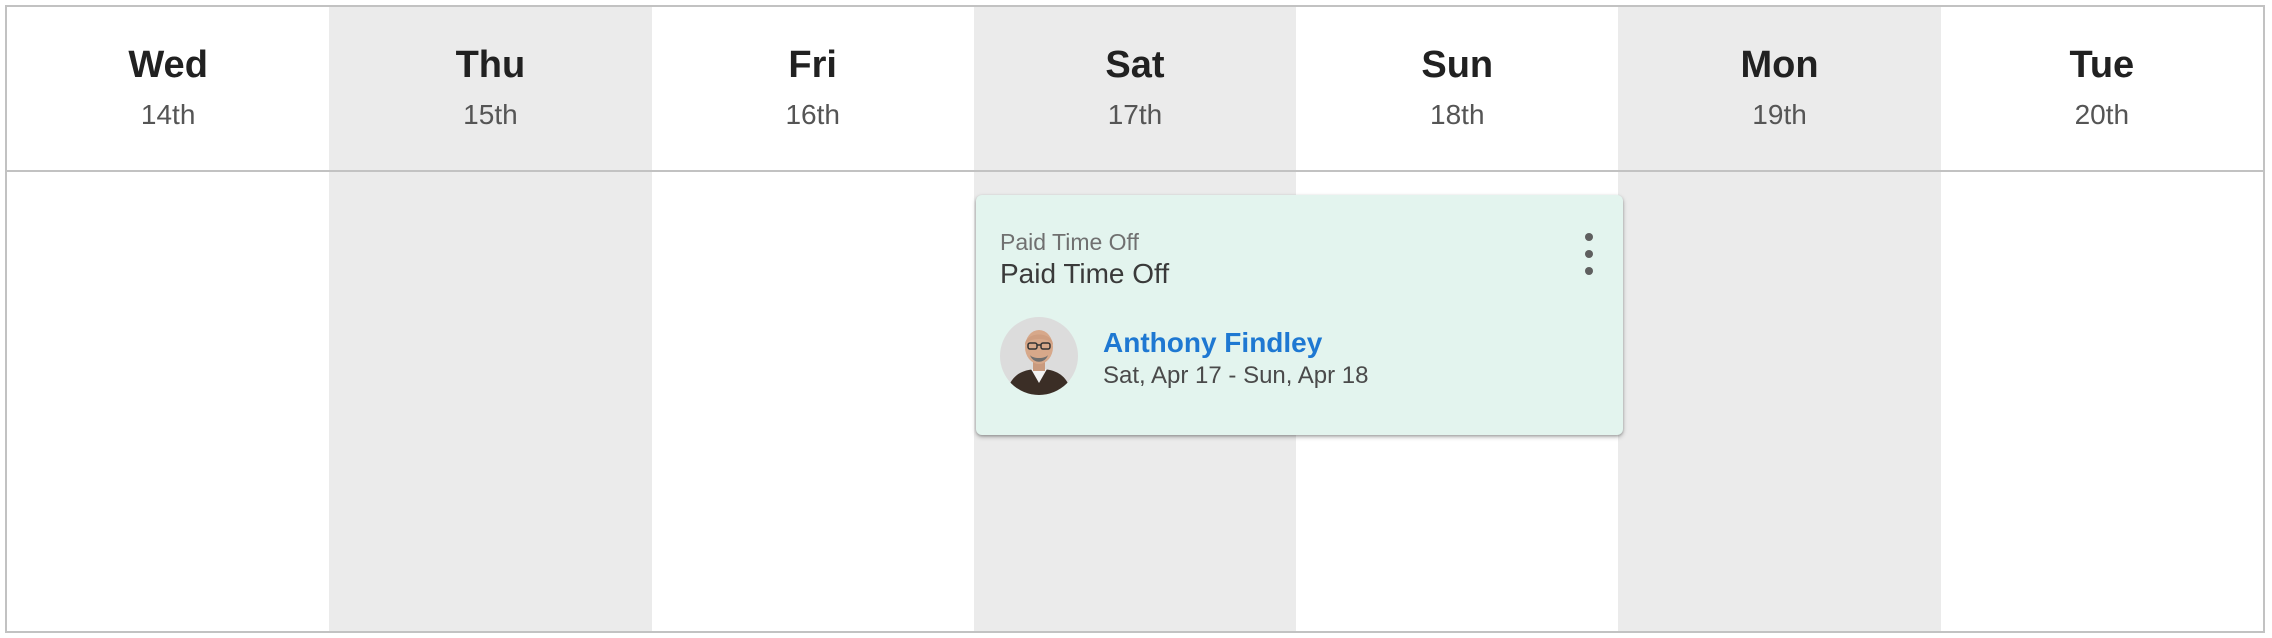 The image size is (2272, 638). Describe the element at coordinates (813, 88) in the screenshot. I see `day-header-fri: Fri 16th` at that location.